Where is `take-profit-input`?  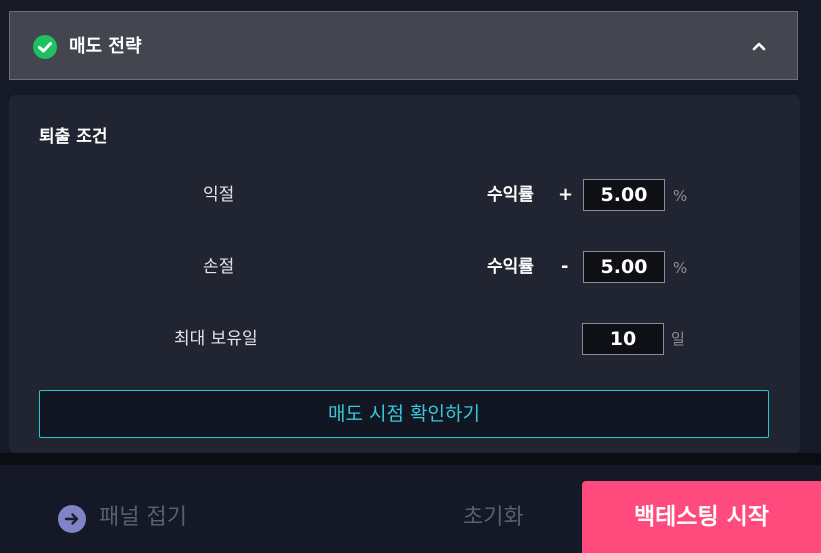 take-profit-input is located at coordinates (624, 195).